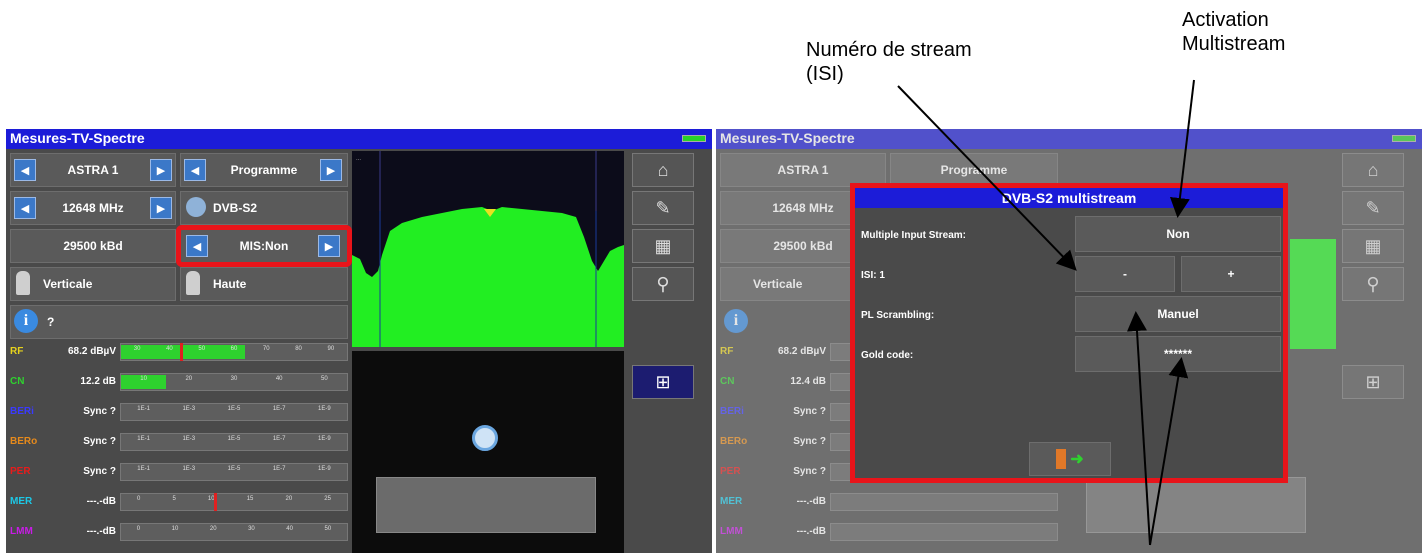  I want to click on tick-label: 15, so click(250, 499).